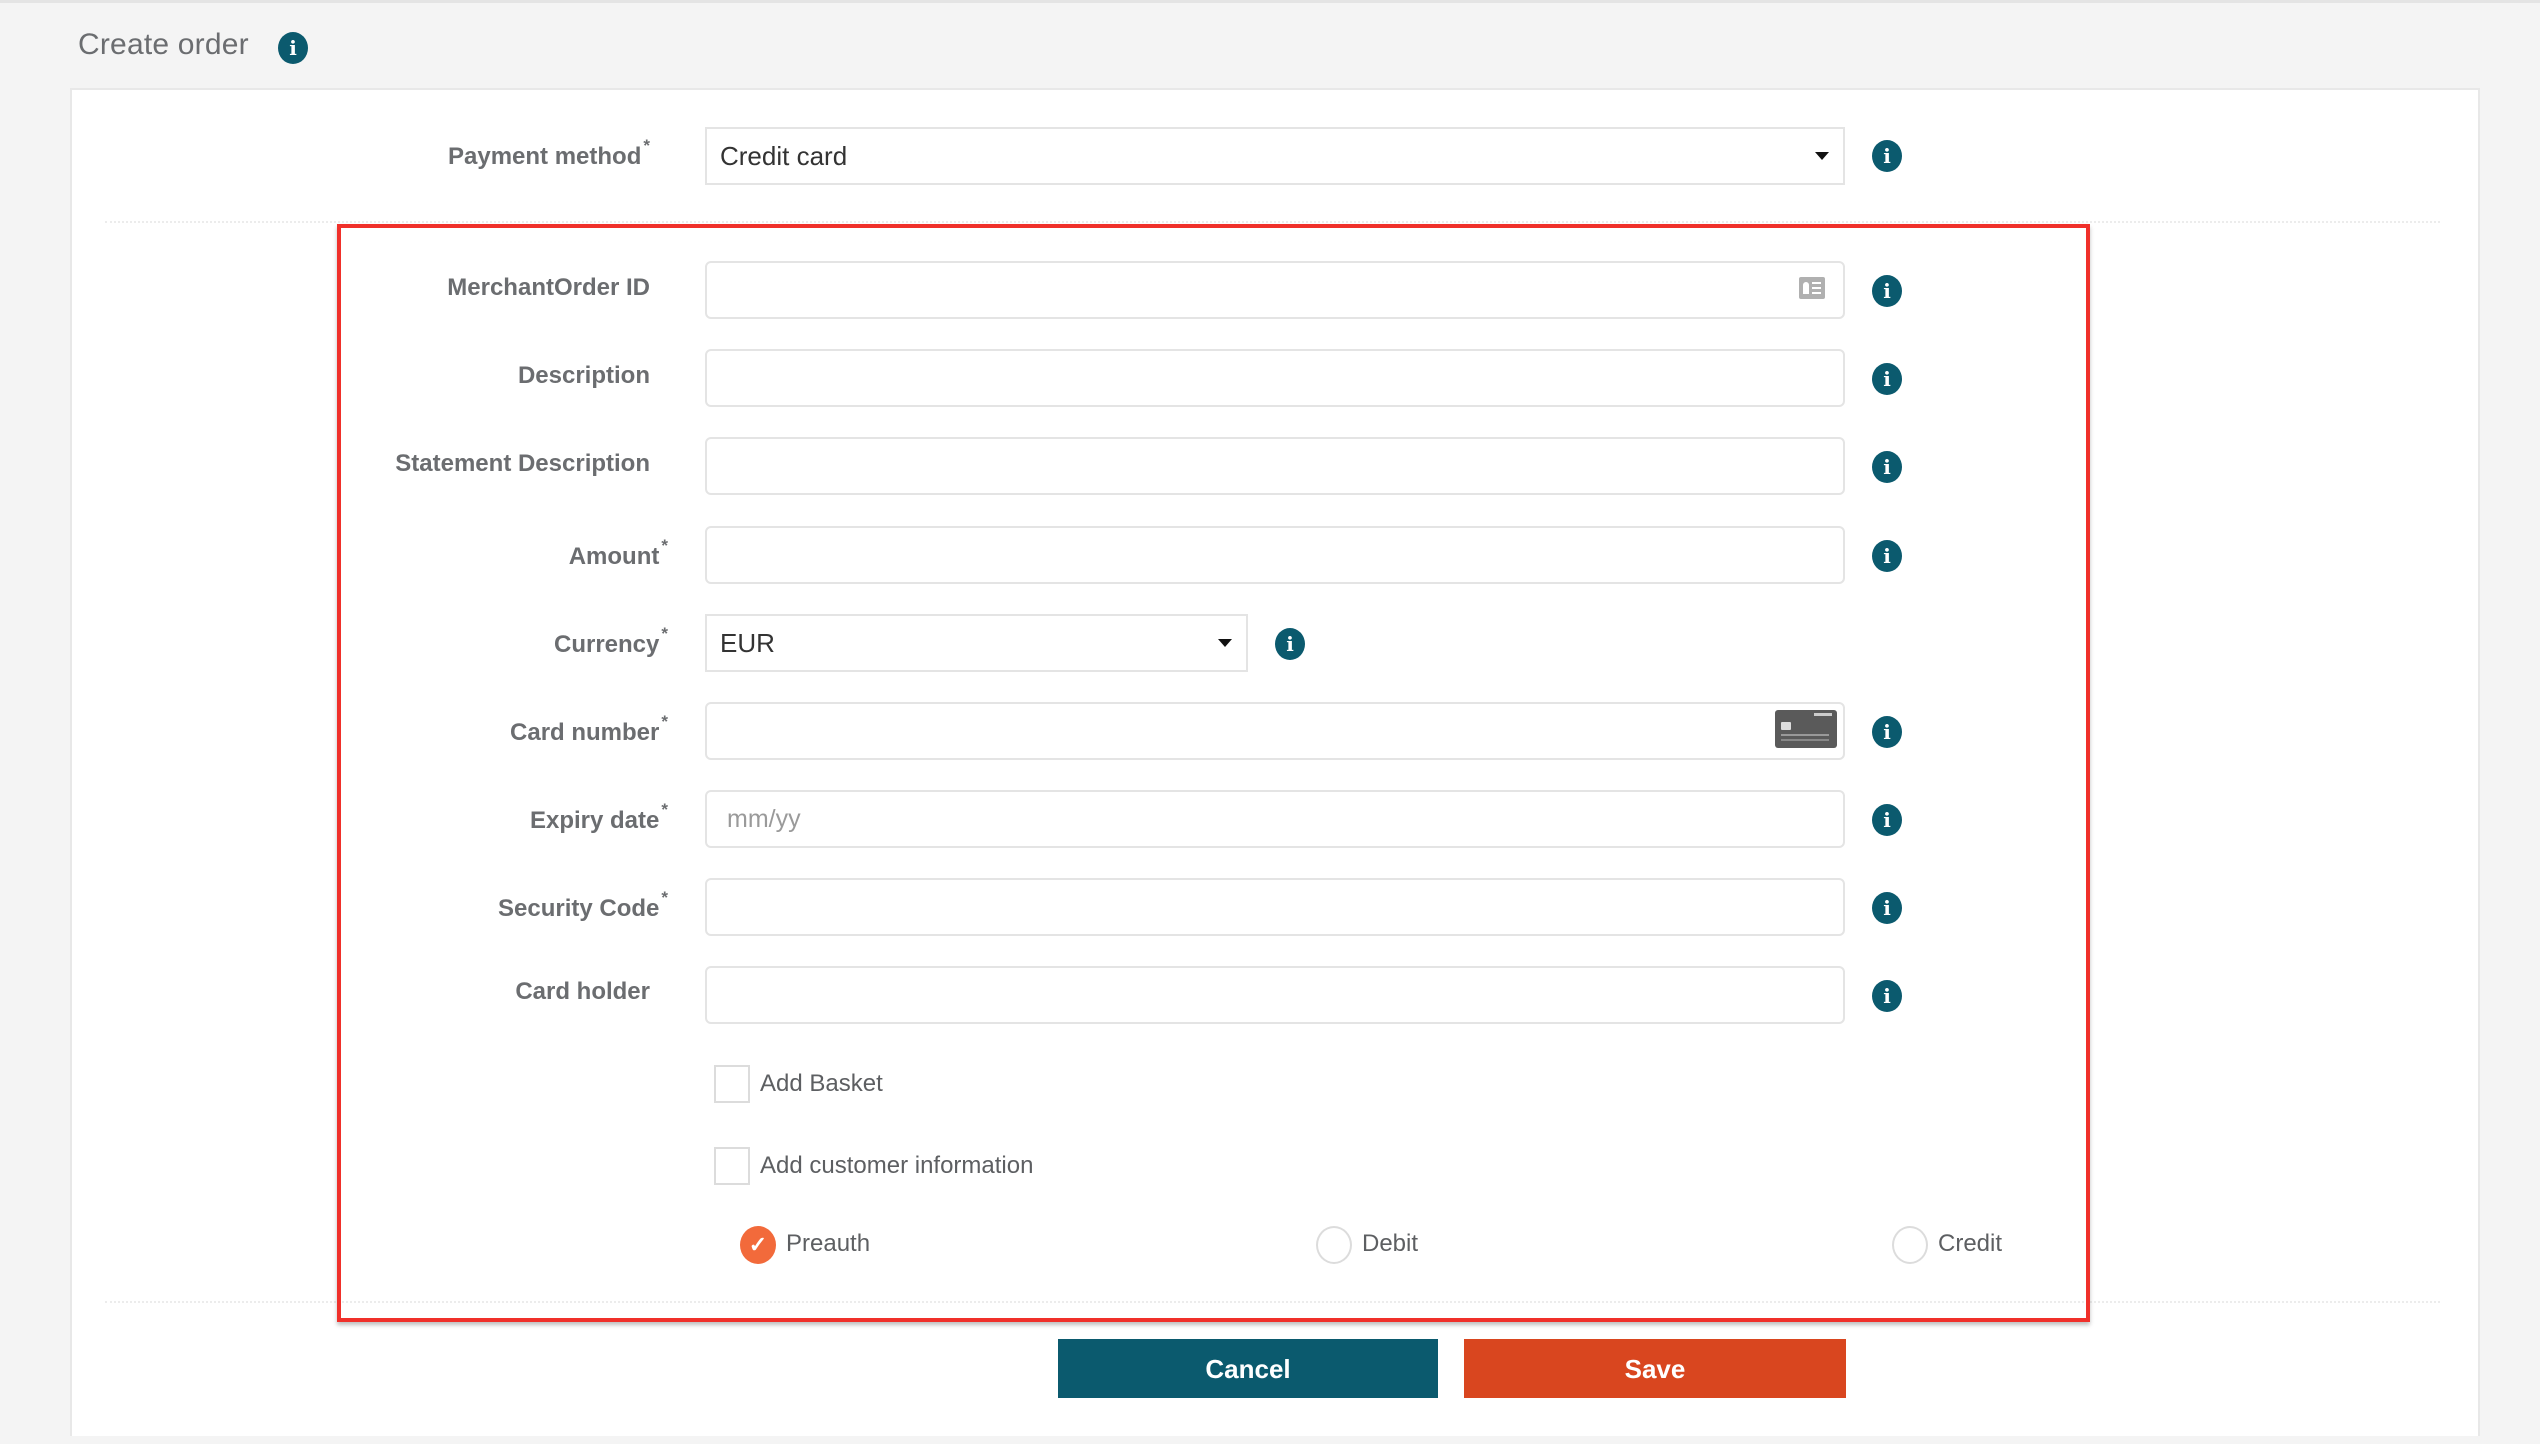 This screenshot has width=2540, height=1444. What do you see at coordinates (1275, 819) in the screenshot?
I see `expiry-date-input` at bounding box center [1275, 819].